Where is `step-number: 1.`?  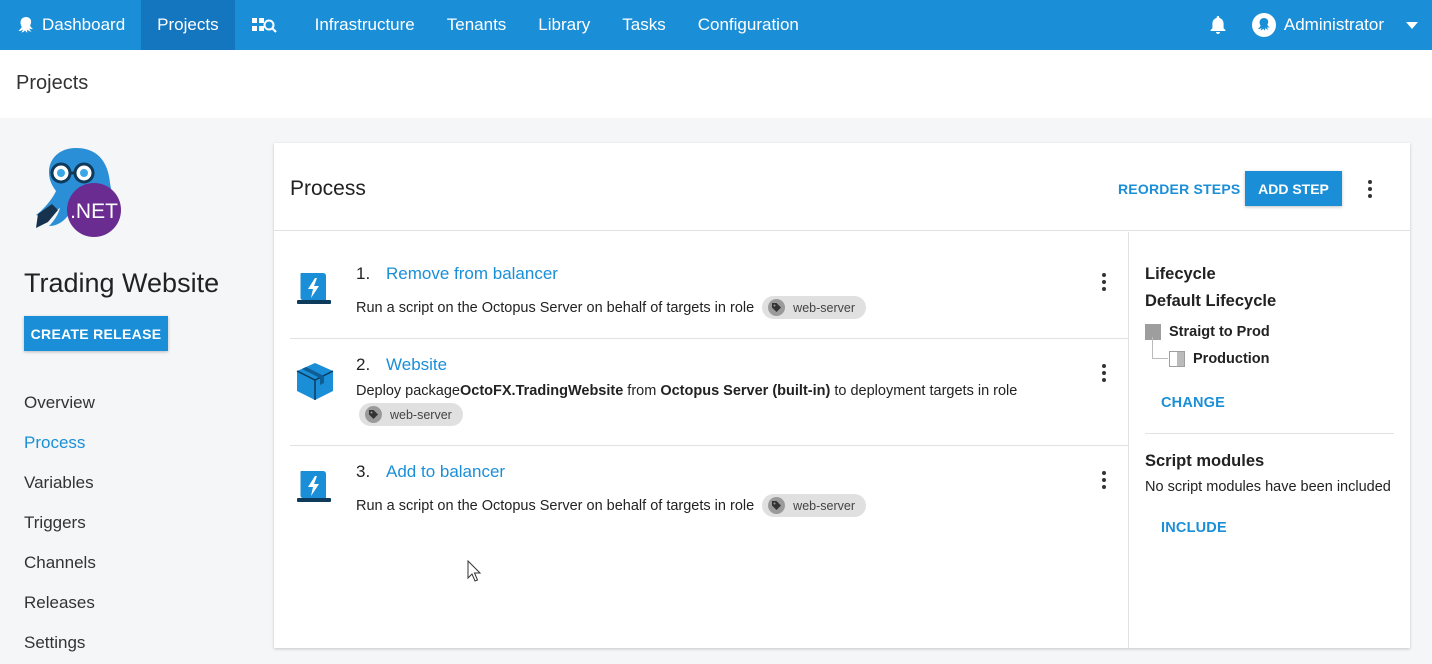 step-number: 1. is located at coordinates (363, 273).